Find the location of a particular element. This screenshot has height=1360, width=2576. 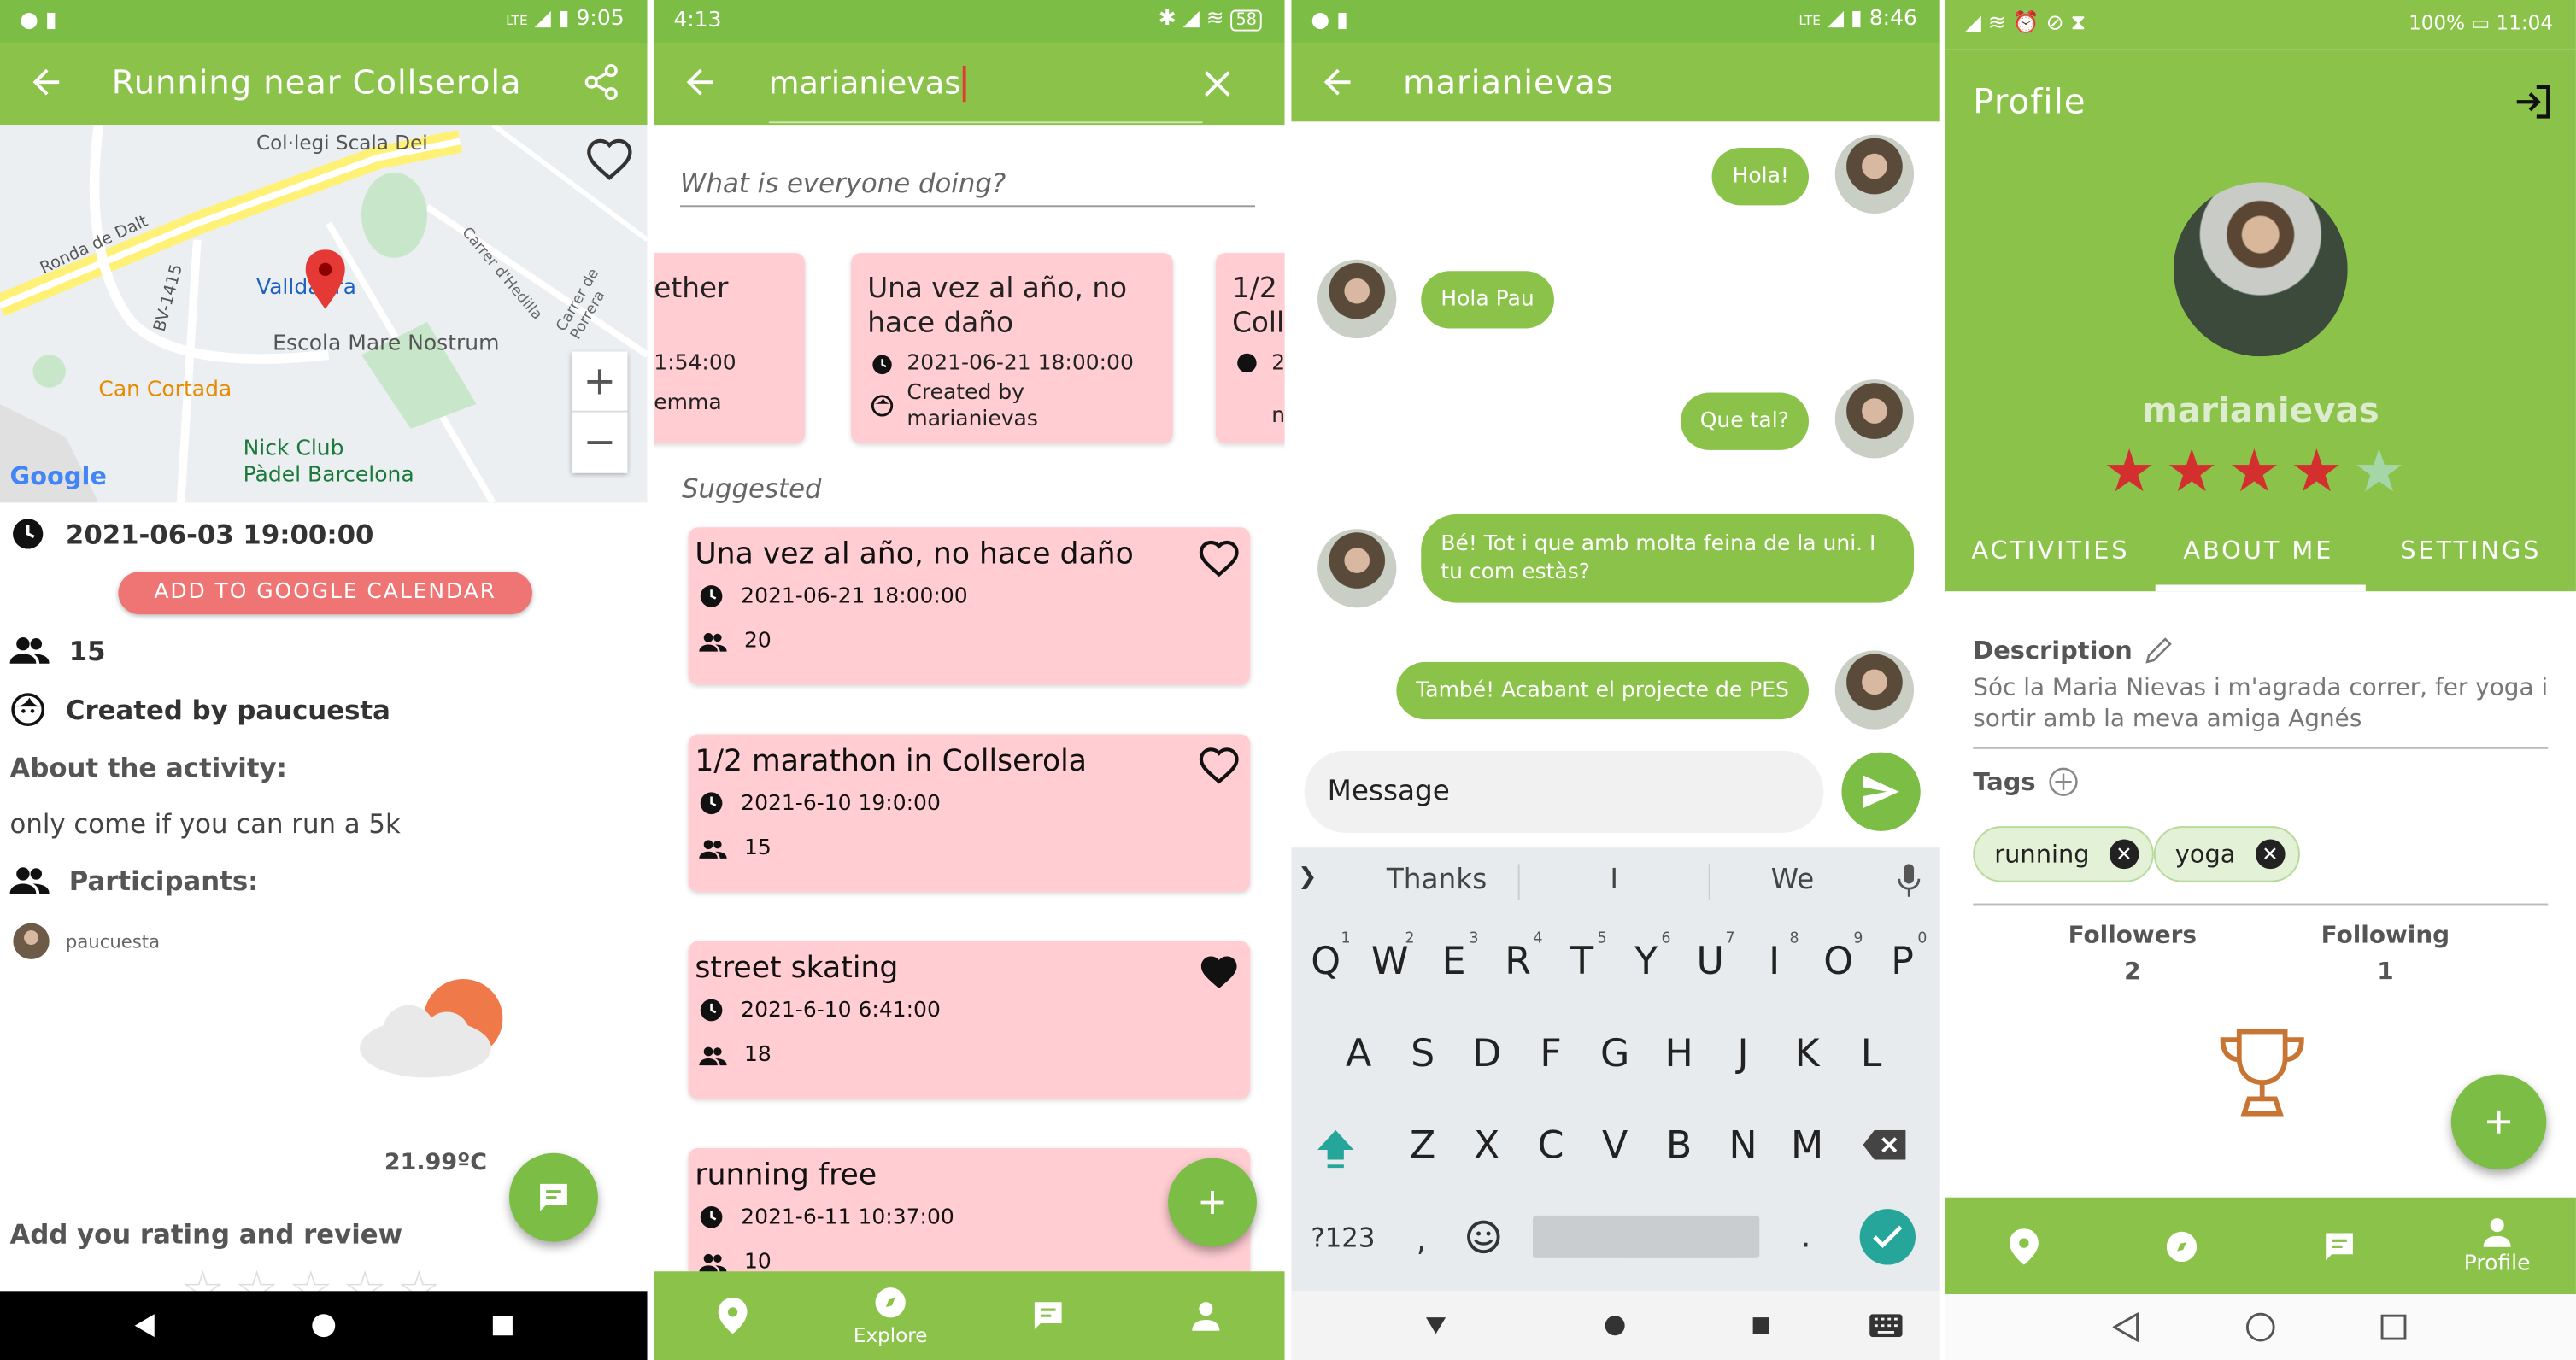

key: V is located at coordinates (1614, 1147).